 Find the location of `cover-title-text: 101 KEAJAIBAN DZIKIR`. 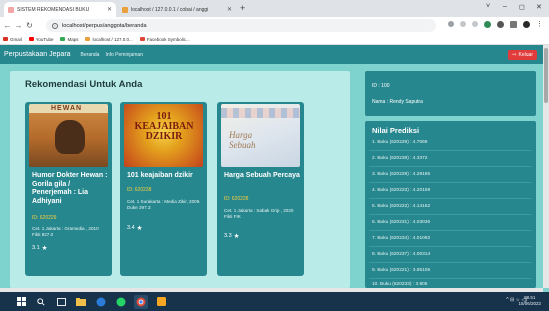

cover-title-text: 101 KEAJAIBAN DZIKIR is located at coordinates (164, 126).